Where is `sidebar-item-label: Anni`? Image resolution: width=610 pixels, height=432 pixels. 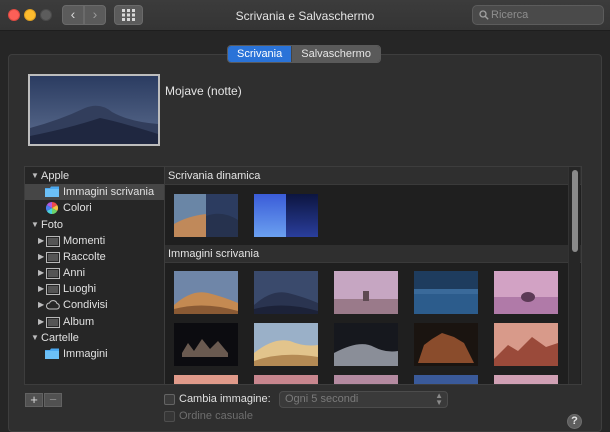
sidebar-item-label: Anni is located at coordinates (74, 273).